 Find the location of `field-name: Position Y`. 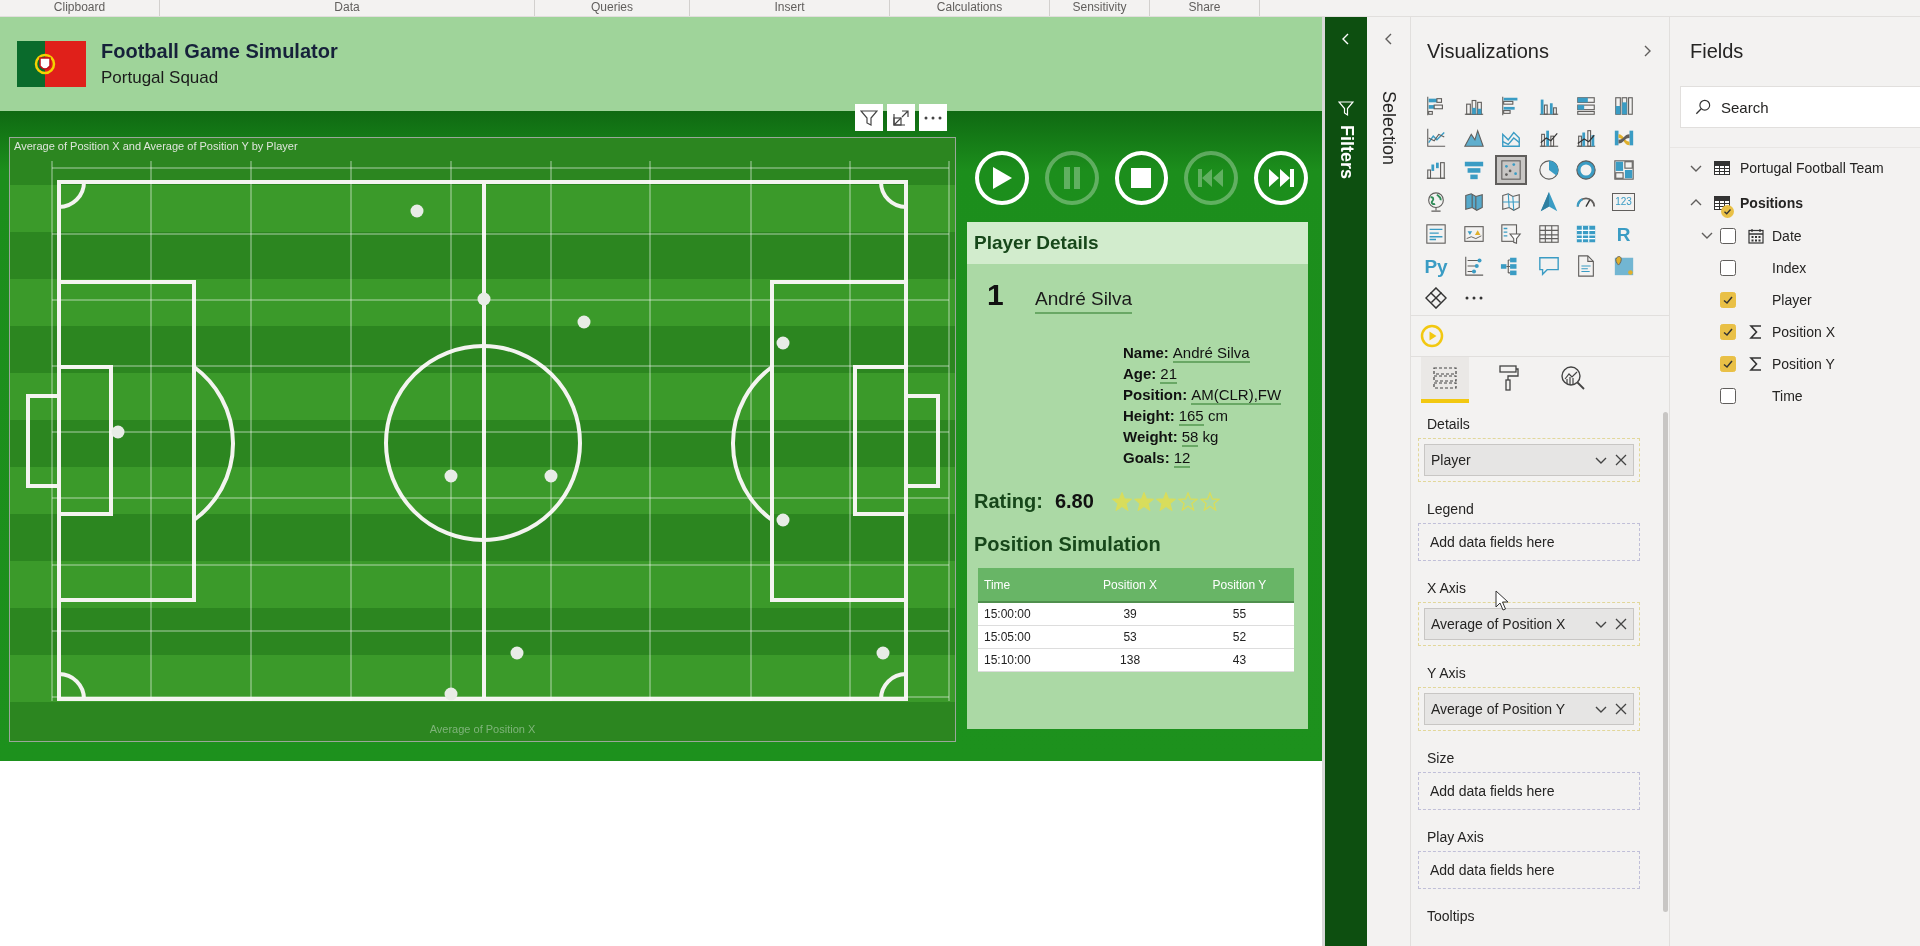

field-name: Position Y is located at coordinates (1803, 364).